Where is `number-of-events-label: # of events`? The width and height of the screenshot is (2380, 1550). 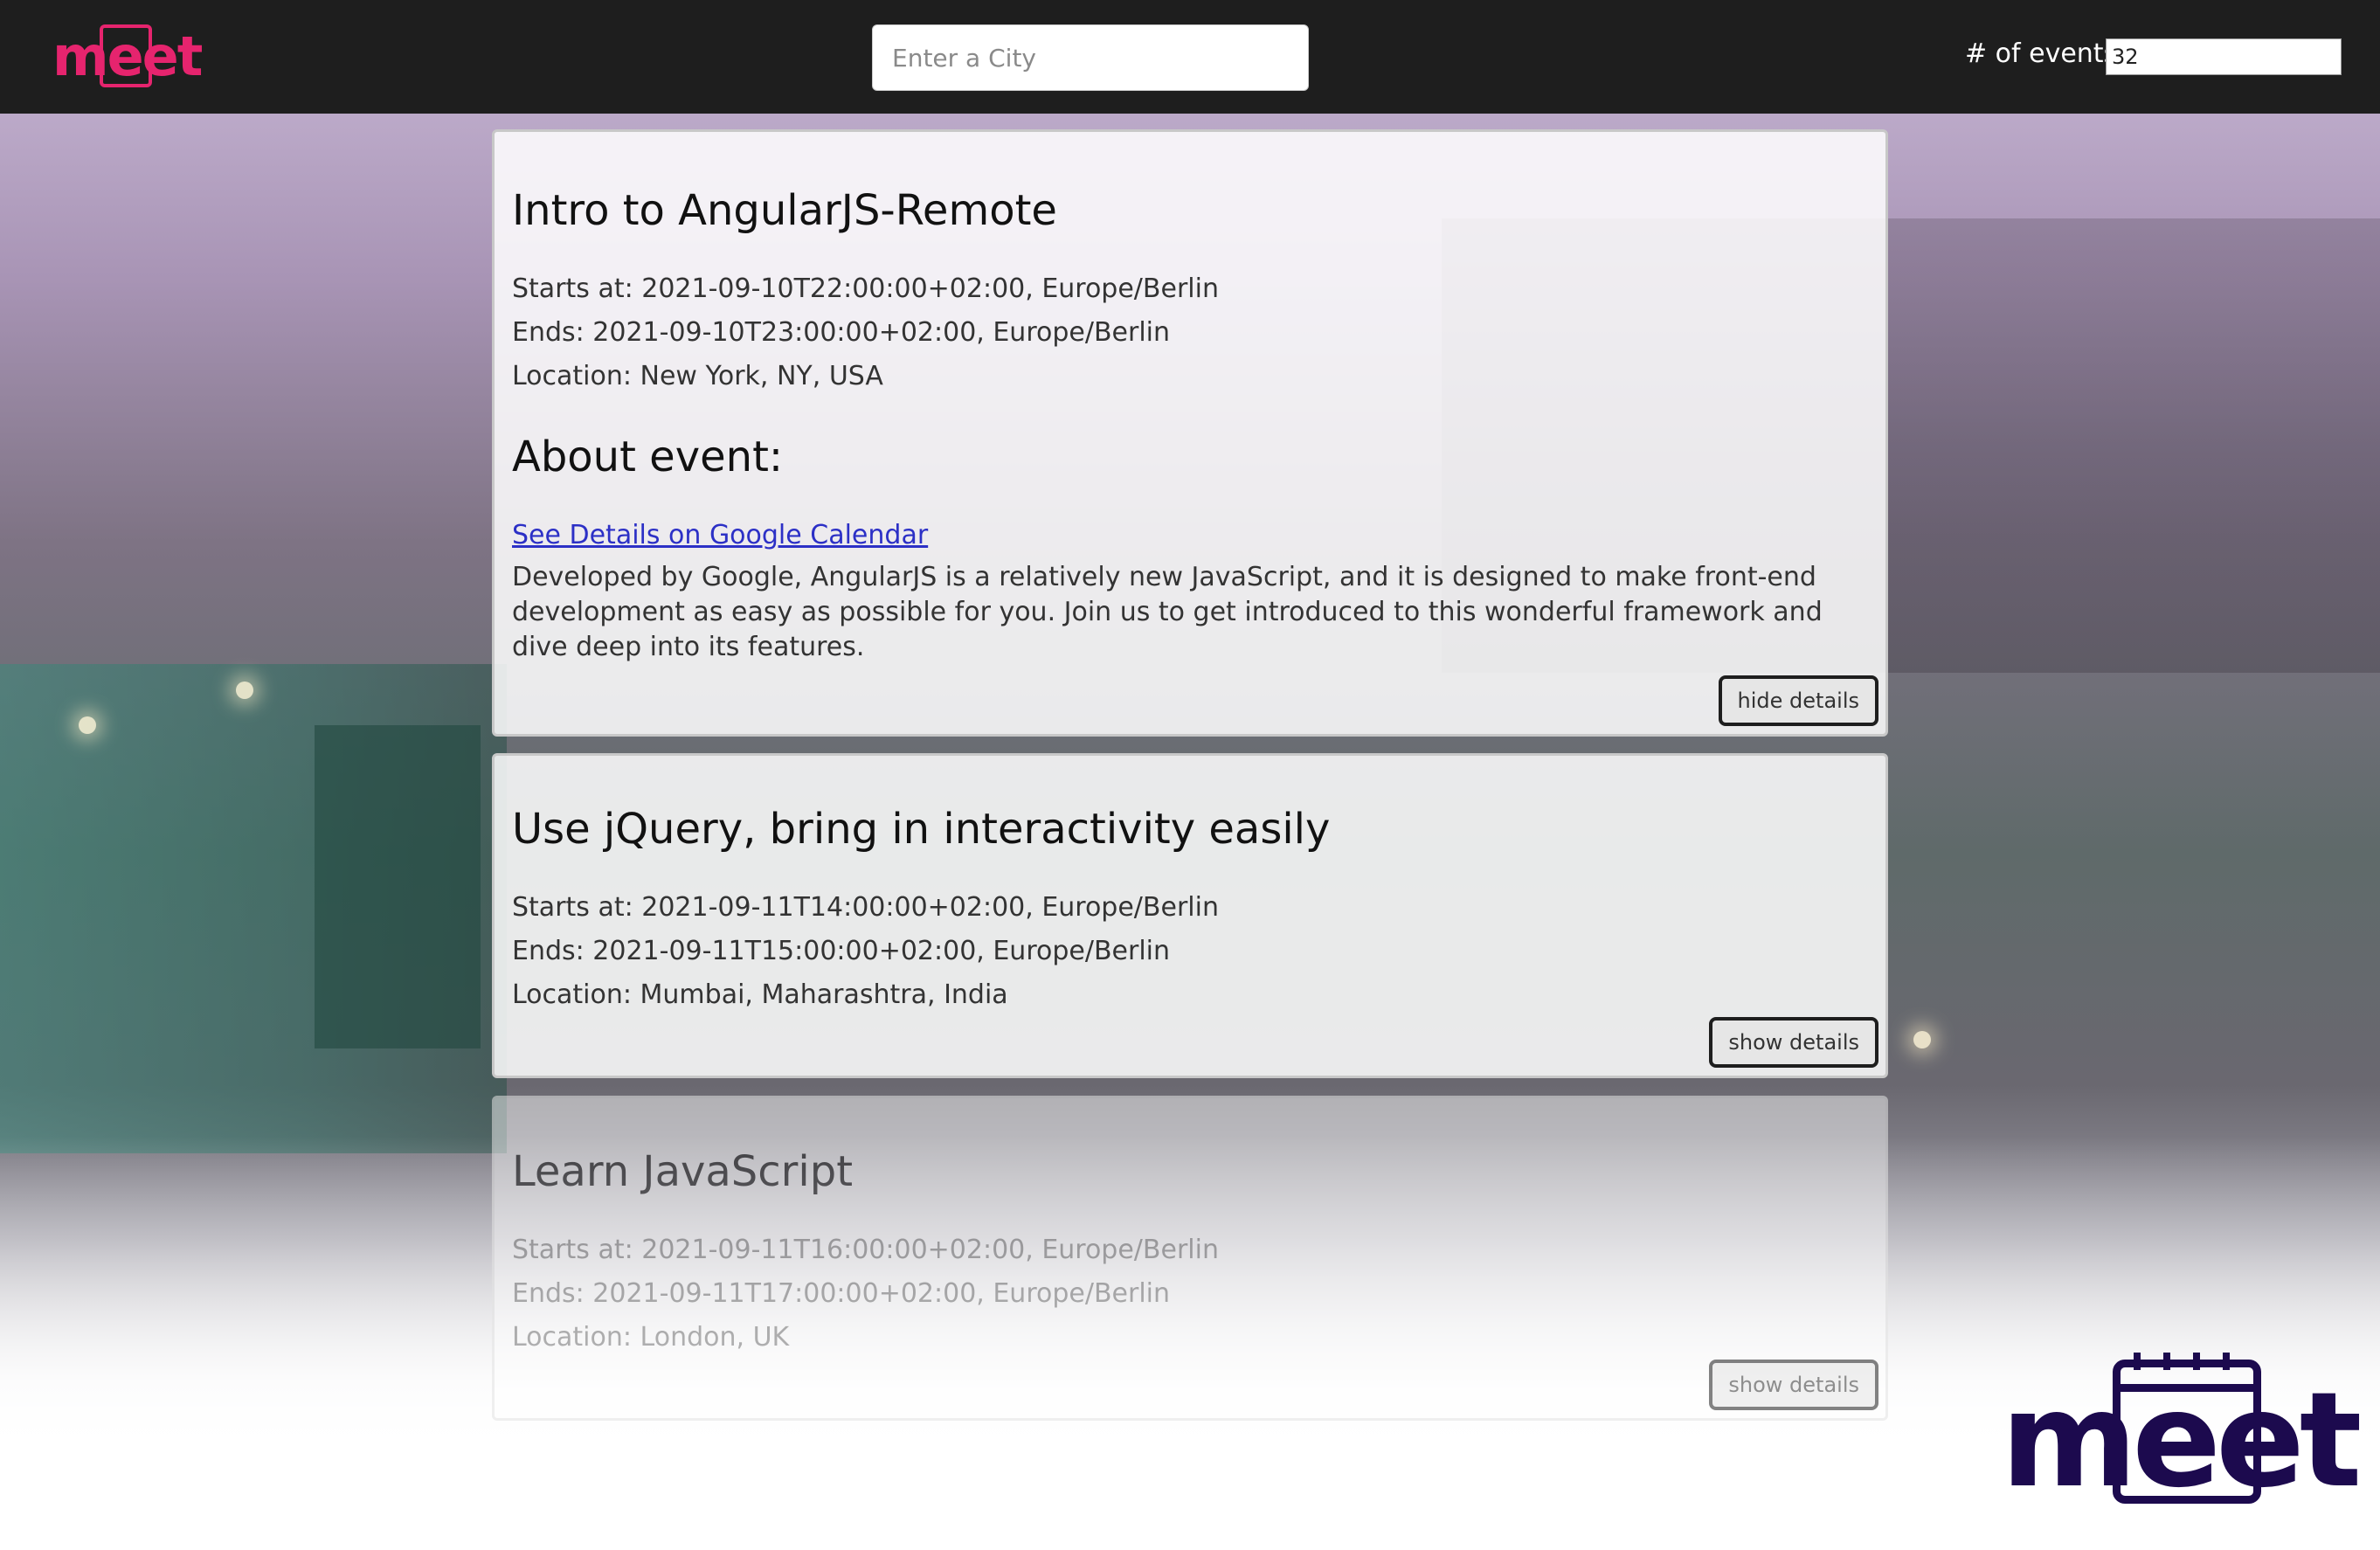
number-of-events-label: # of events is located at coordinates (2041, 53).